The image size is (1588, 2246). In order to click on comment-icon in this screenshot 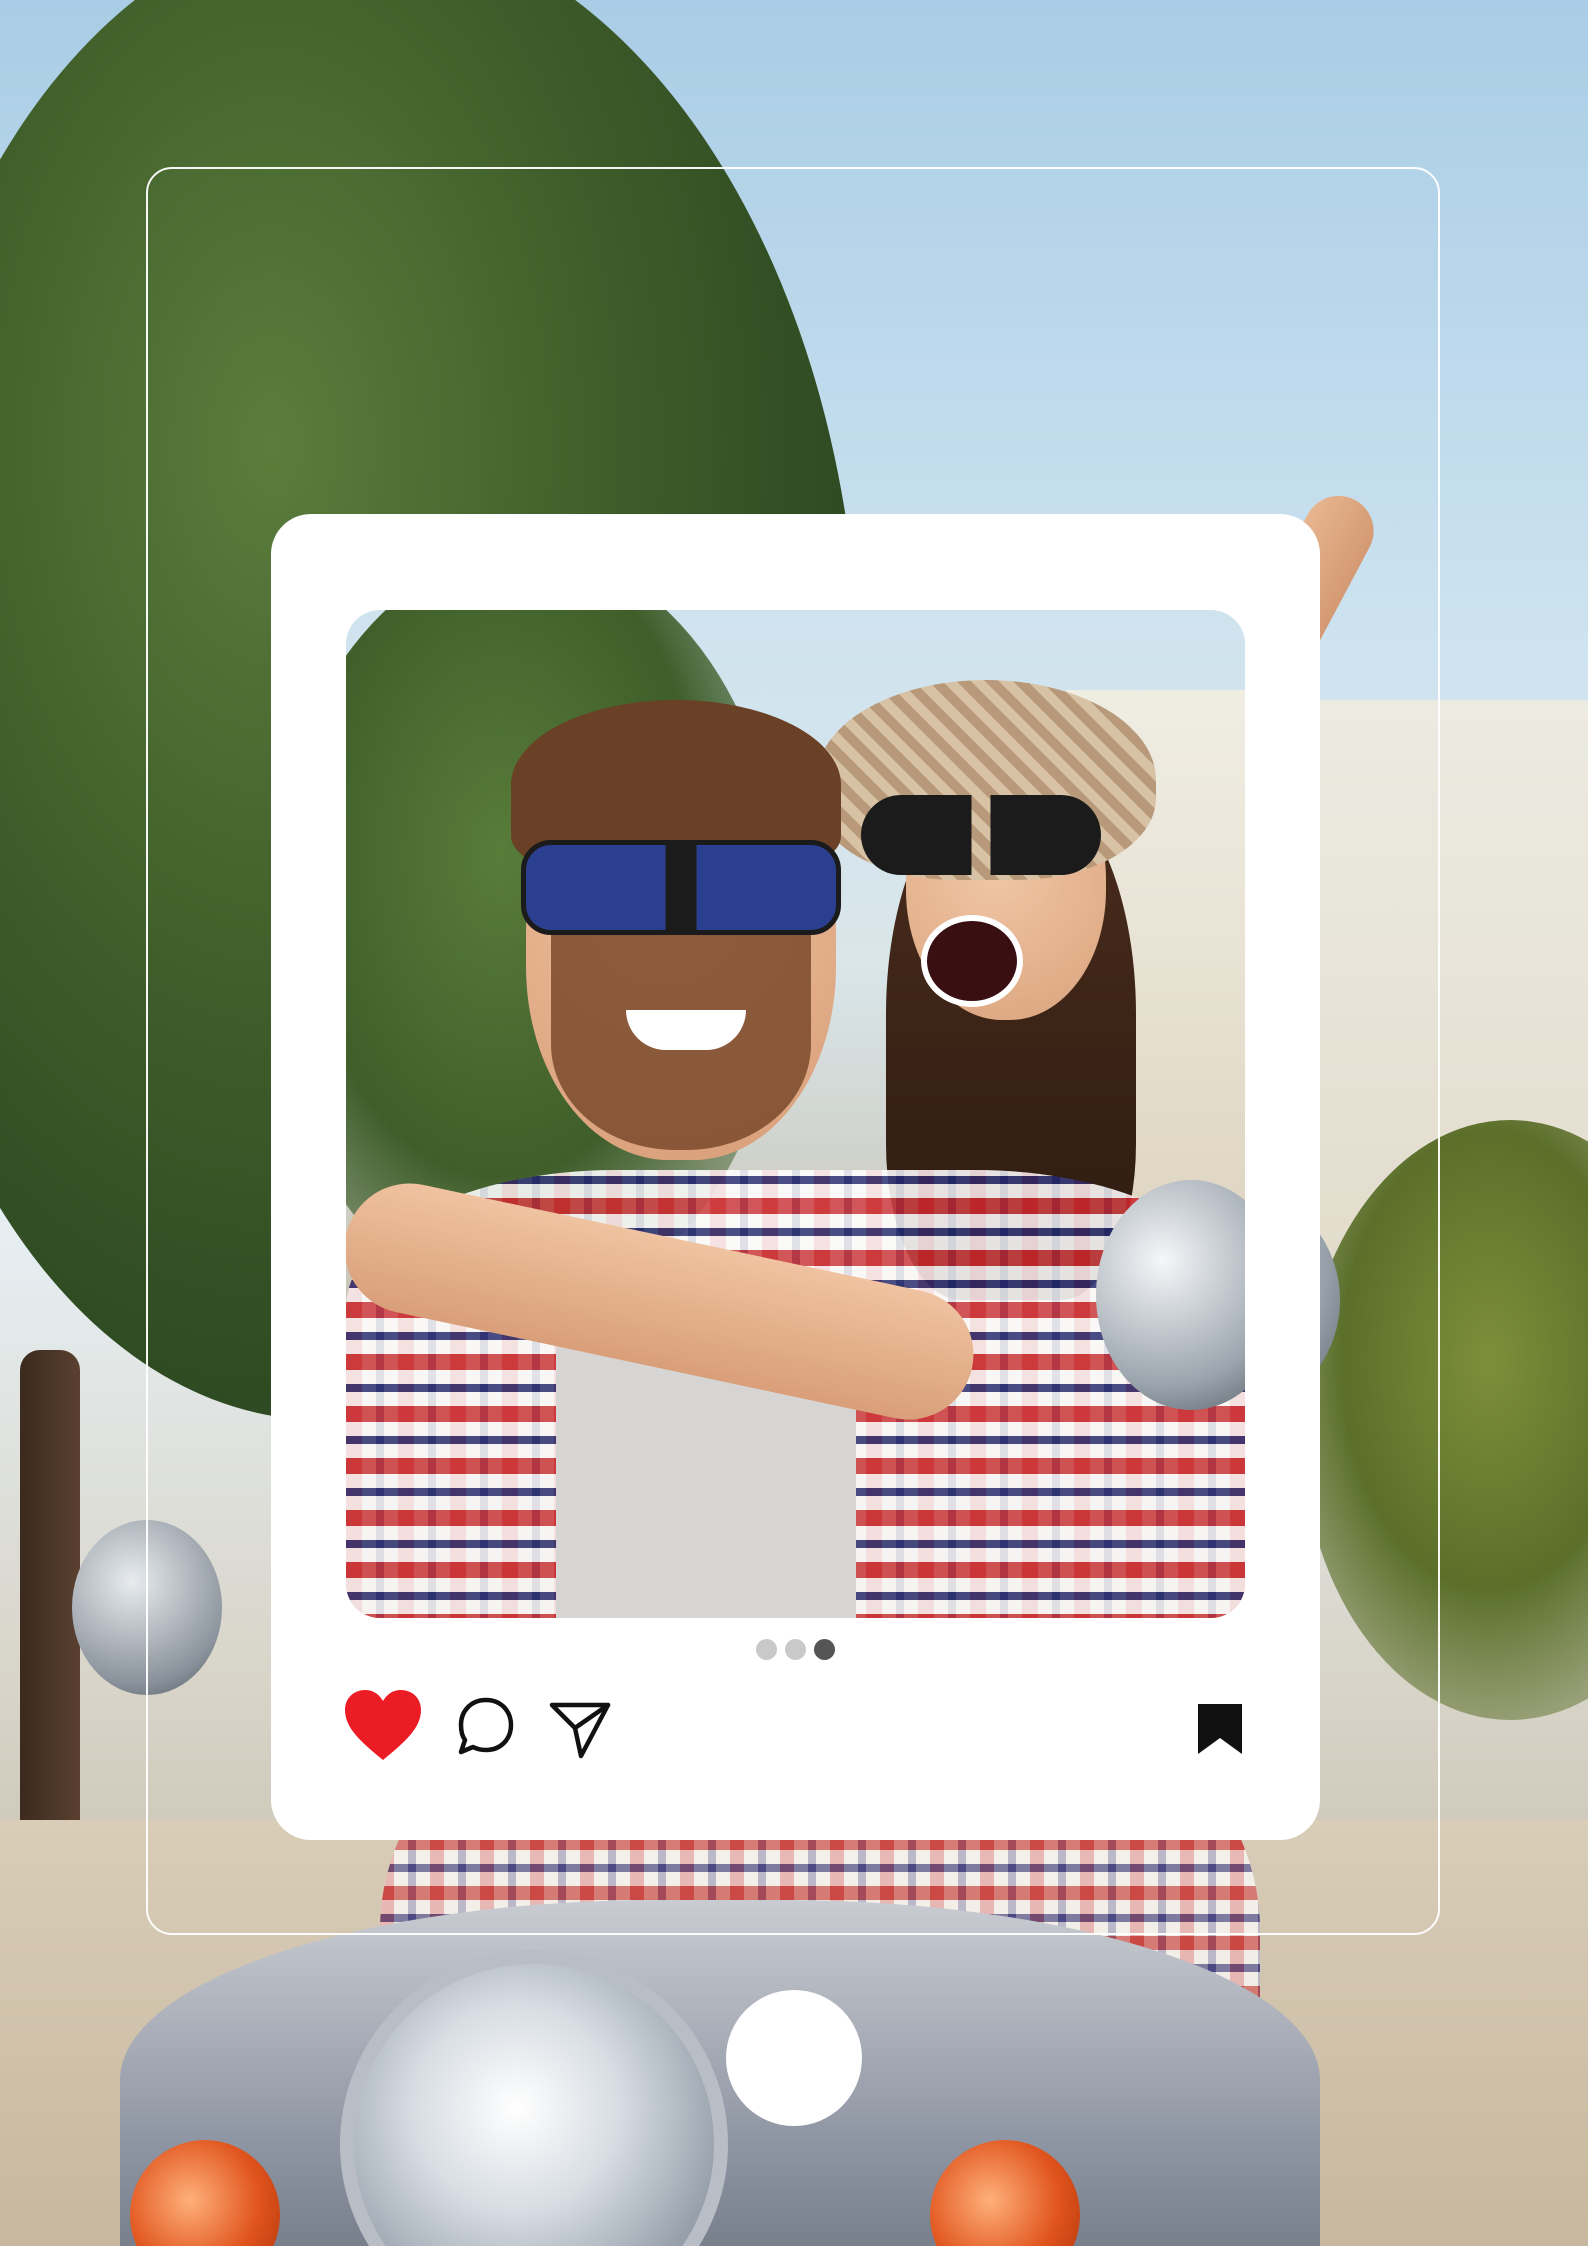, I will do `click(486, 1726)`.